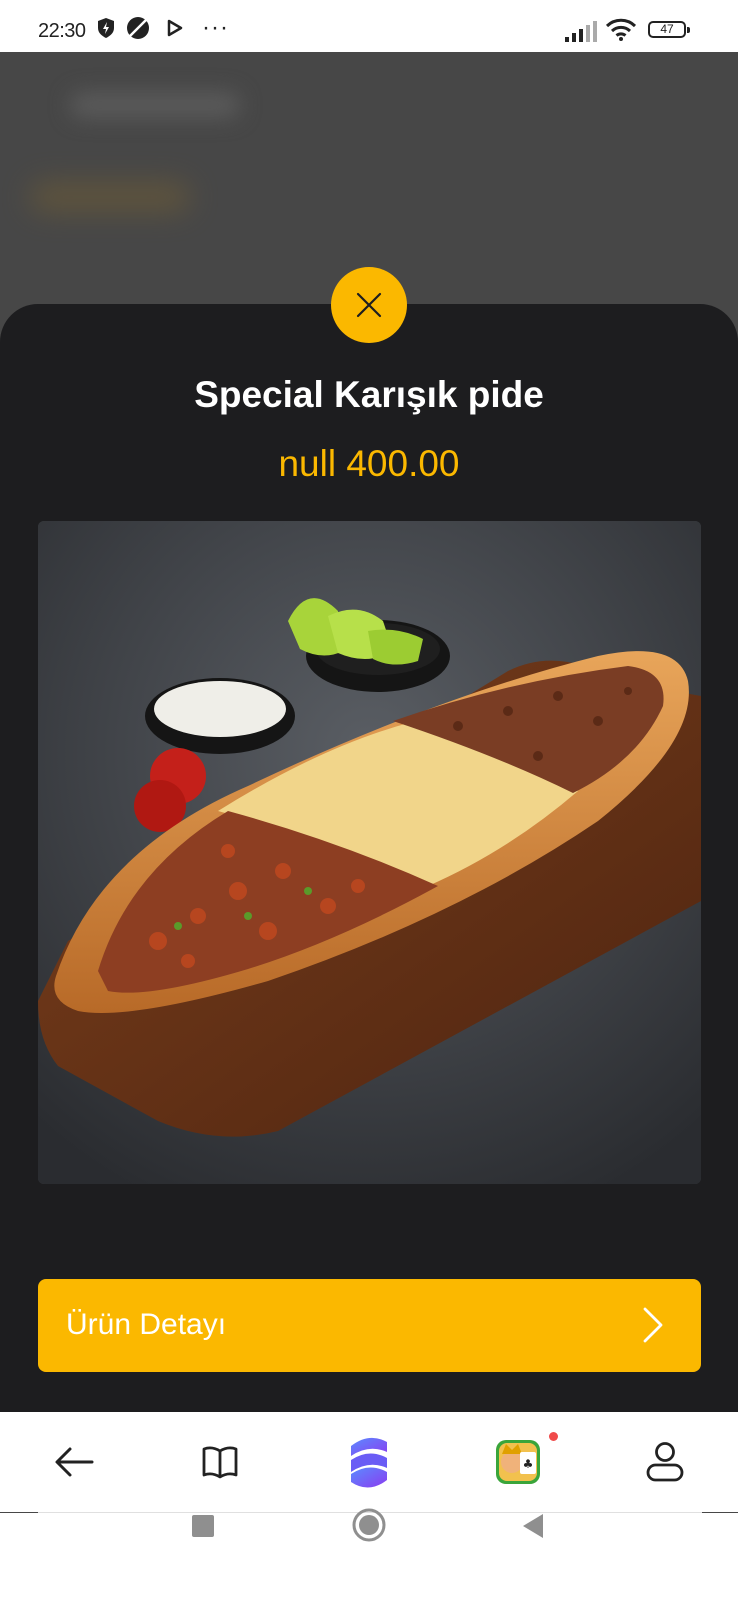 The image size is (738, 1600). I want to click on product-price: null 400.00, so click(369, 463).